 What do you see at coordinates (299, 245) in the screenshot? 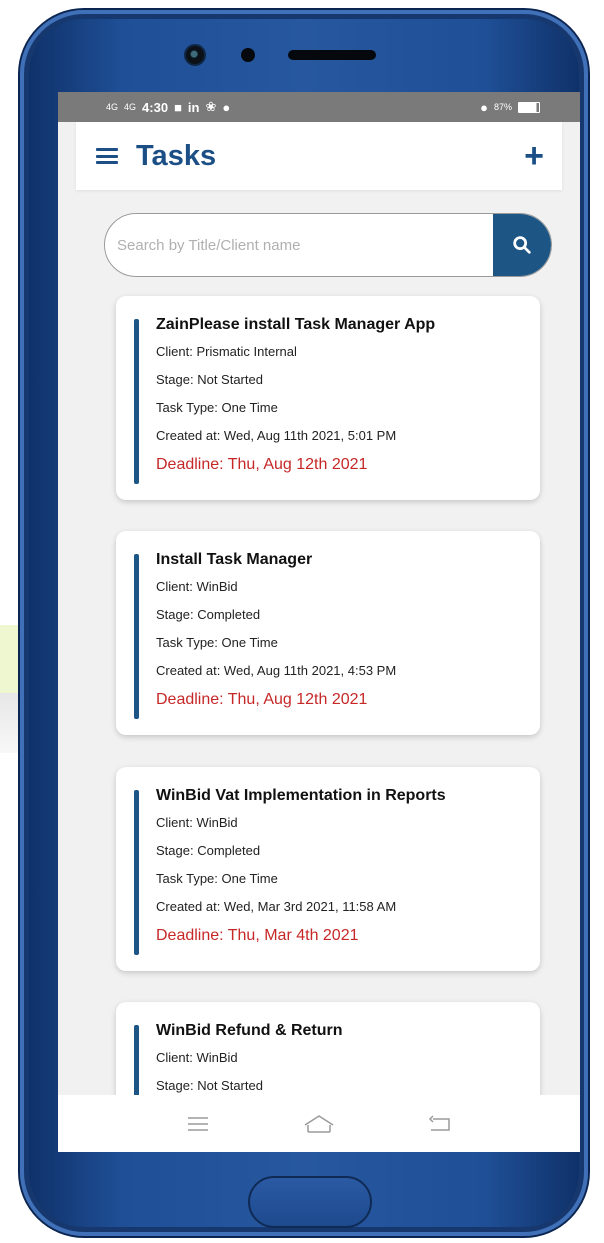
I see `search-input` at bounding box center [299, 245].